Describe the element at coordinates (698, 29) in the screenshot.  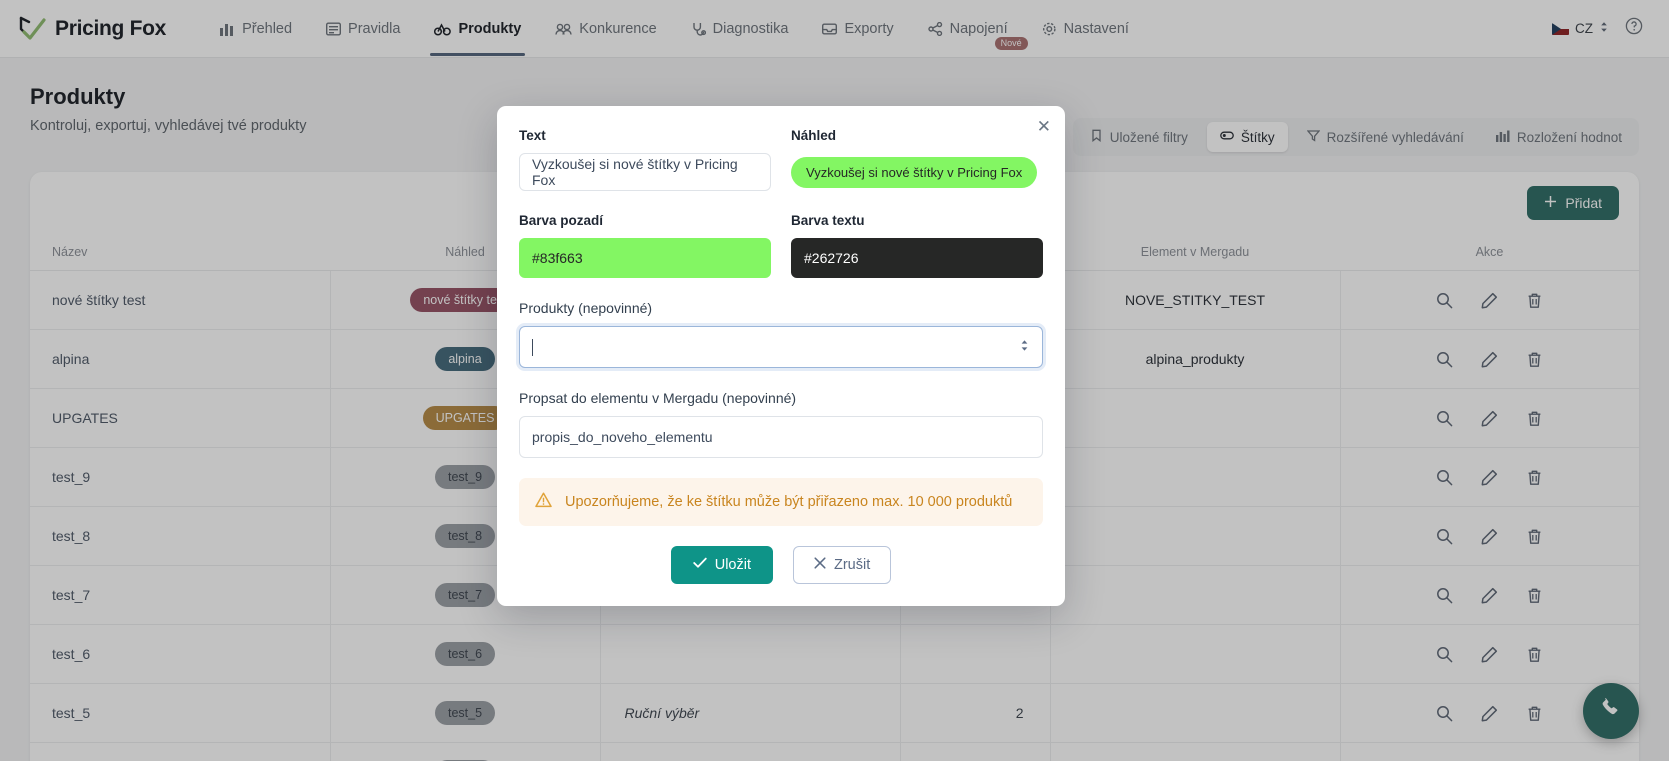
I see `stethoscope-icon` at that location.